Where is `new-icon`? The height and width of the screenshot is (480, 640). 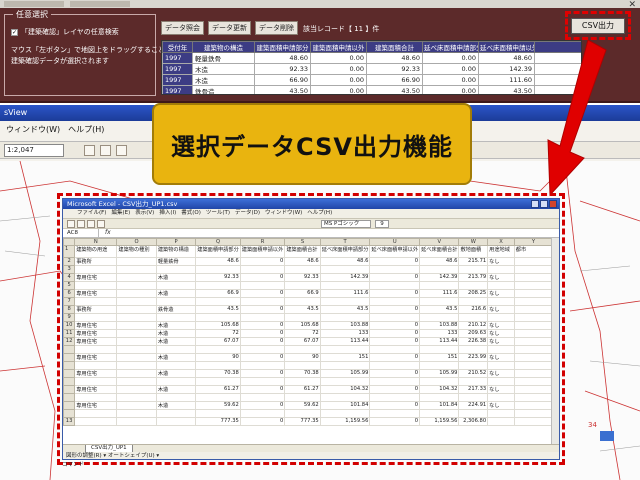
new-icon is located at coordinates (71, 224).